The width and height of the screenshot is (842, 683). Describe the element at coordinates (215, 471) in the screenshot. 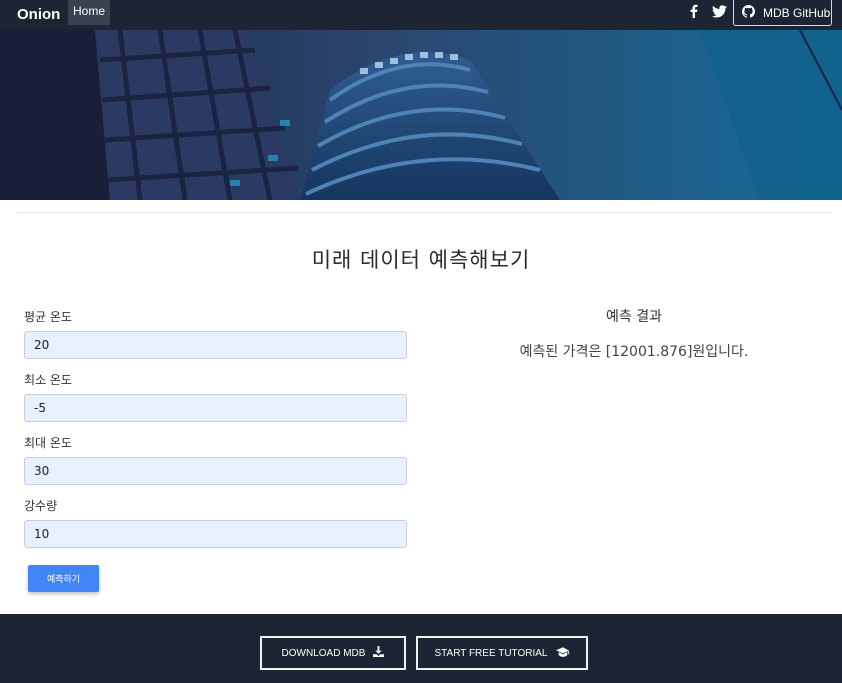

I see `max-temp-input` at that location.